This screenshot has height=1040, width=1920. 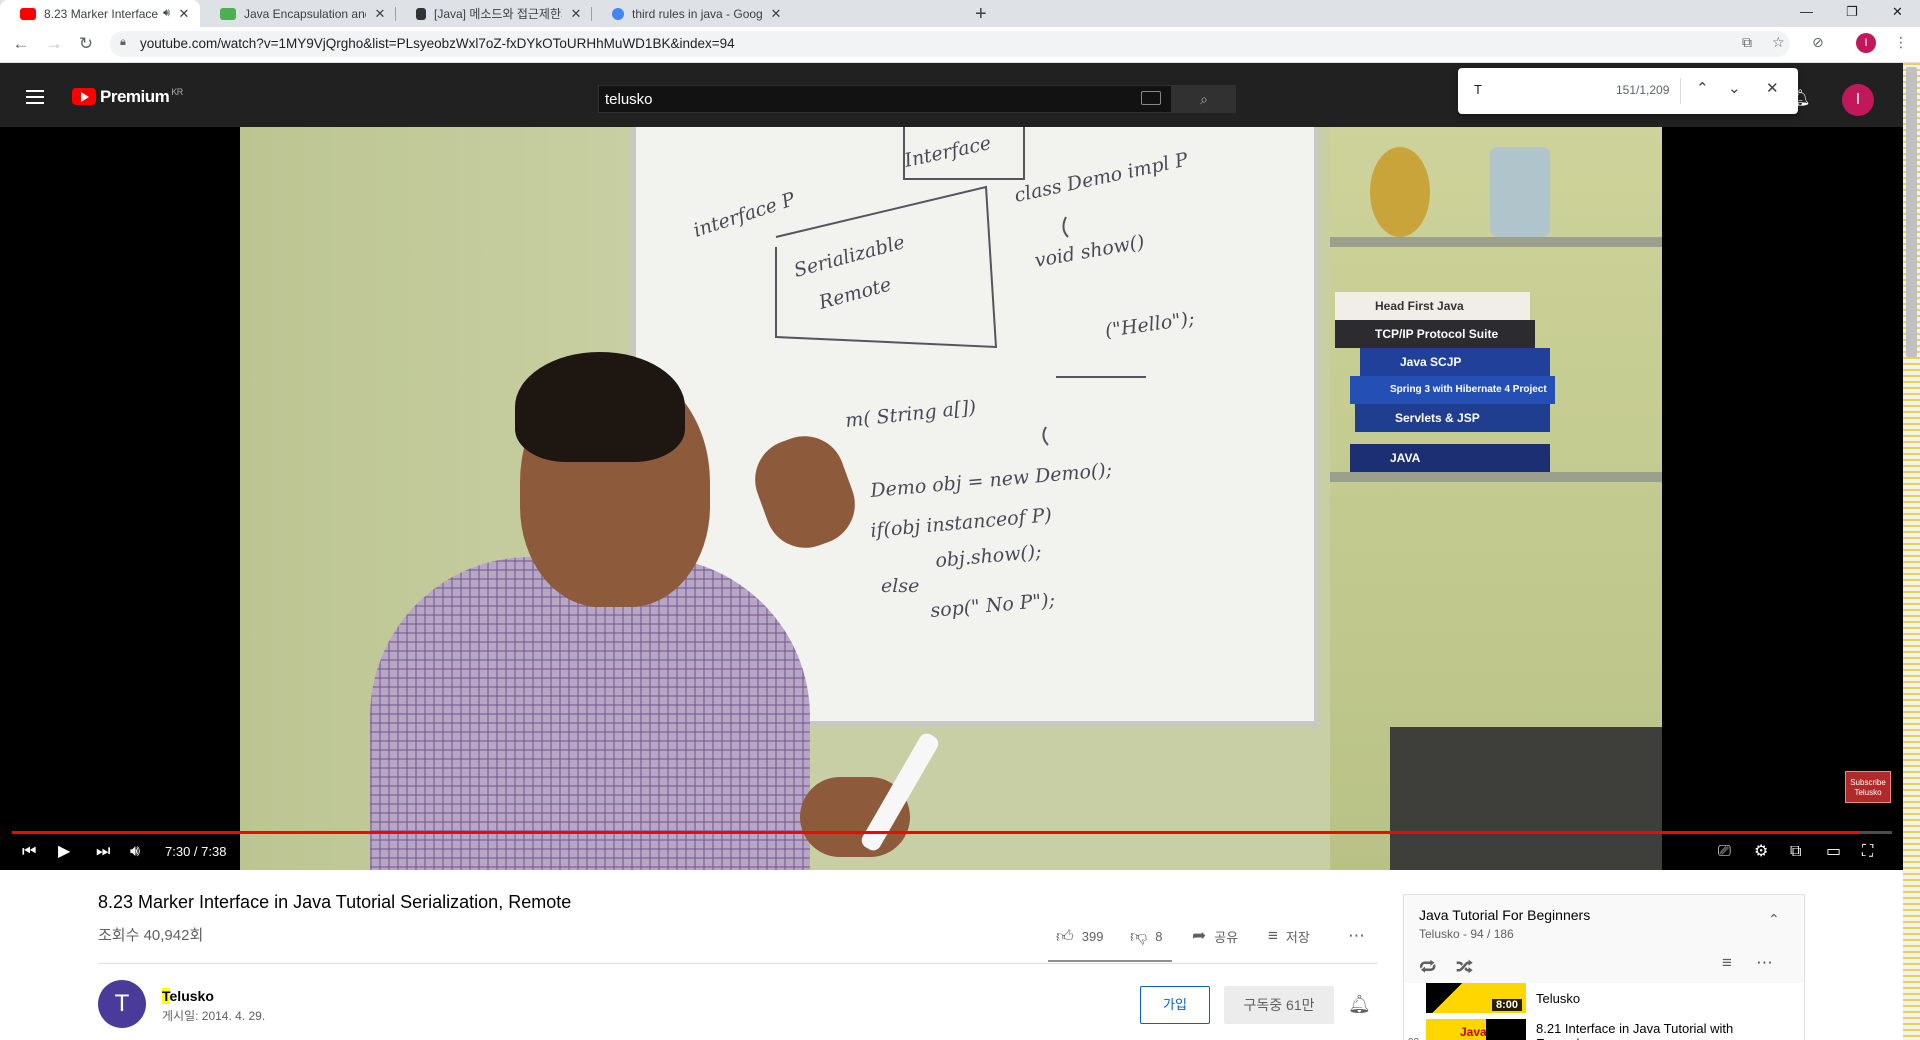 I want to click on page-scrollbar, so click(x=1911, y=551).